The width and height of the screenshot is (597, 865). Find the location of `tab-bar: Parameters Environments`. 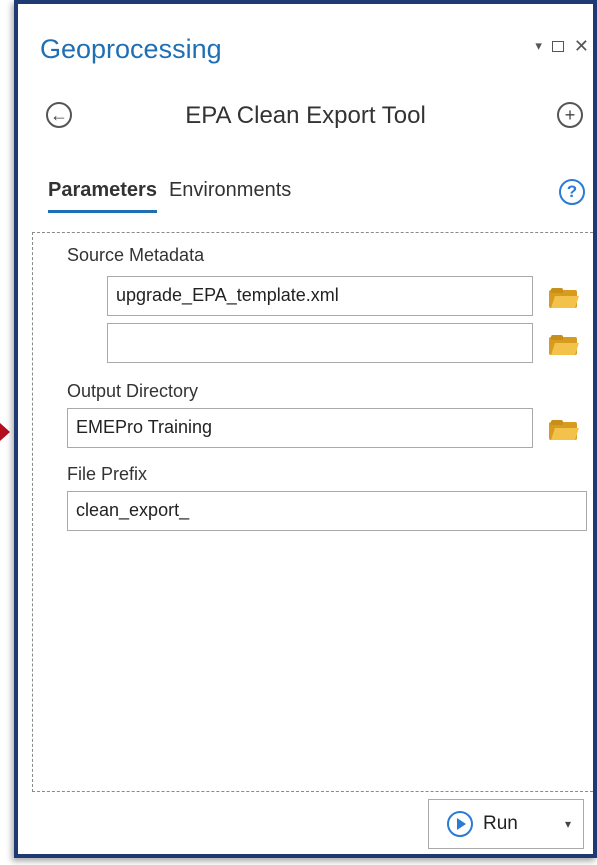

tab-bar: Parameters Environments is located at coordinates (169, 196).